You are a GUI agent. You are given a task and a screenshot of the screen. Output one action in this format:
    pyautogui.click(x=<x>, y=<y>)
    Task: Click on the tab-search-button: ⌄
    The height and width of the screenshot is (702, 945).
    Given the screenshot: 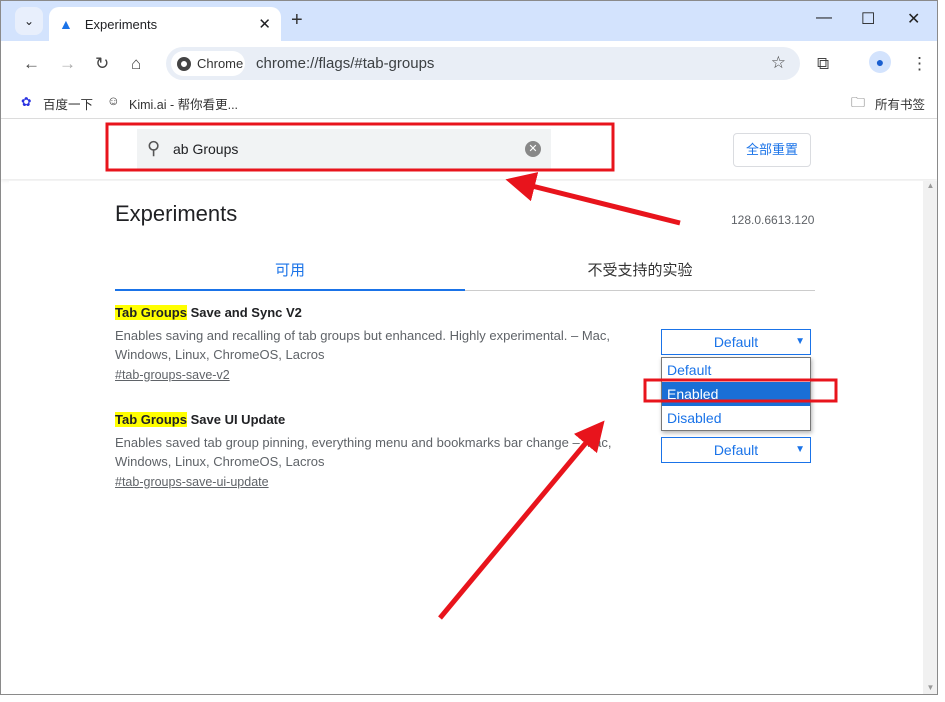 What is the action you would take?
    pyautogui.click(x=29, y=21)
    